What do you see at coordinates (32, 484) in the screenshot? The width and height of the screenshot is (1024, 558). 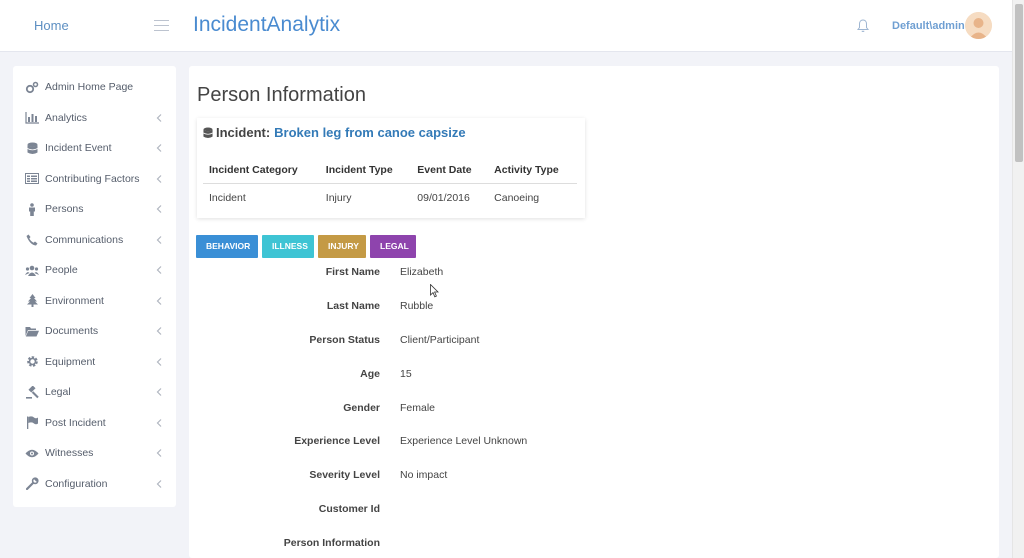 I see `wrench-icon` at bounding box center [32, 484].